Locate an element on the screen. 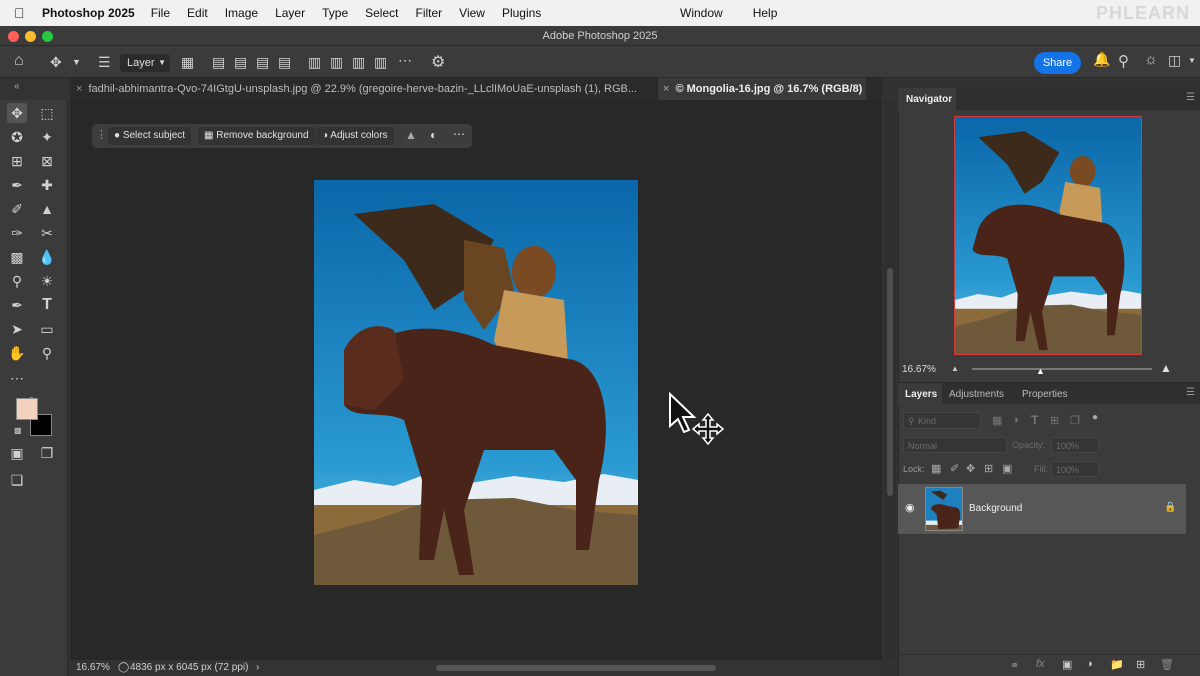 The height and width of the screenshot is (676, 1200). workspace-icon: ◫ is located at coordinates (1174, 60).